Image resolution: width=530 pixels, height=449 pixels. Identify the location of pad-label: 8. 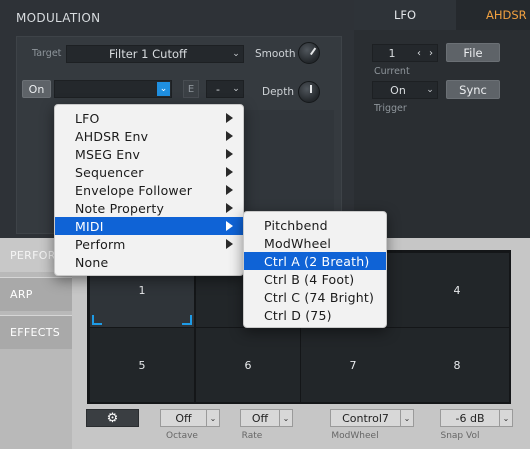
(457, 365).